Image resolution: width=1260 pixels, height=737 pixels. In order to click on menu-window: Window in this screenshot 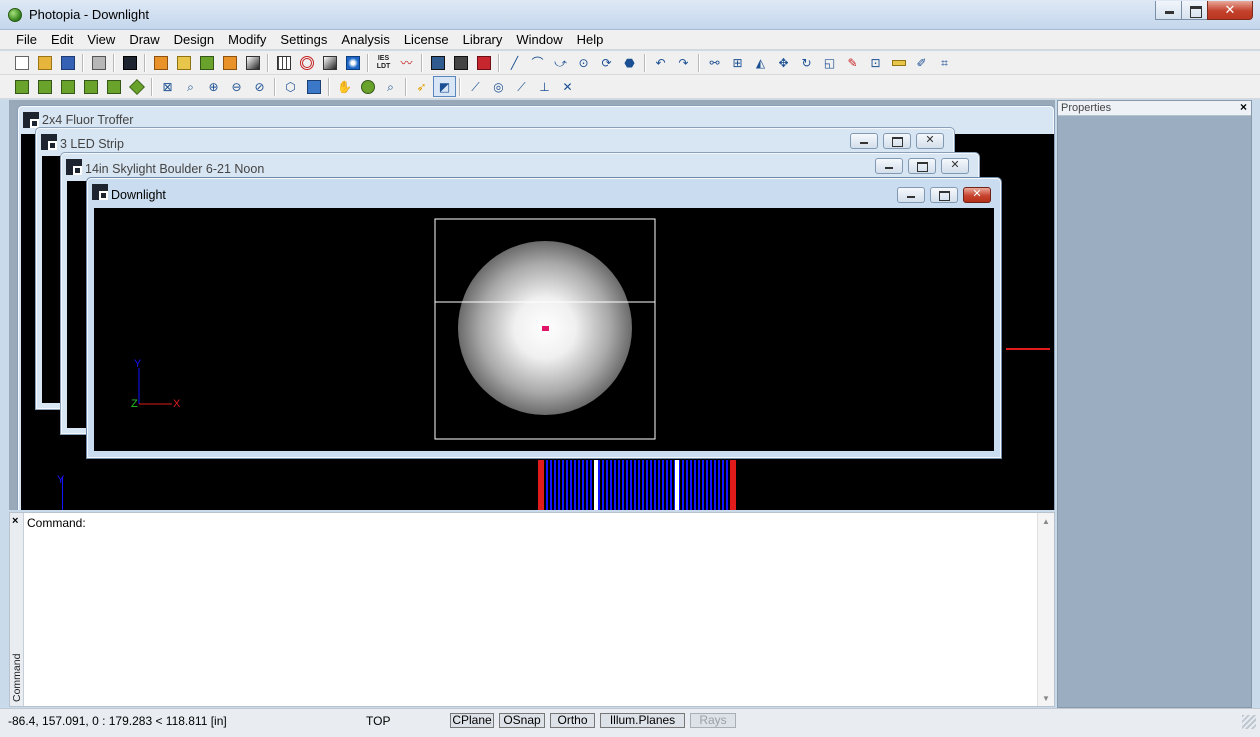, I will do `click(539, 39)`.